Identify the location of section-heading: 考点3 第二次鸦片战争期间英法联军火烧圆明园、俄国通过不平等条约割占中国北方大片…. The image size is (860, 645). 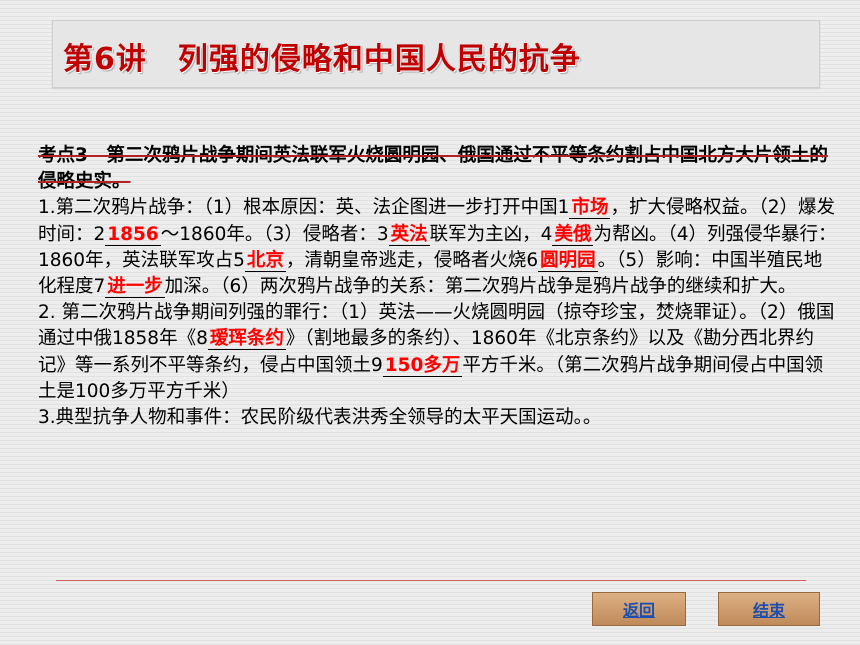
(438, 169).